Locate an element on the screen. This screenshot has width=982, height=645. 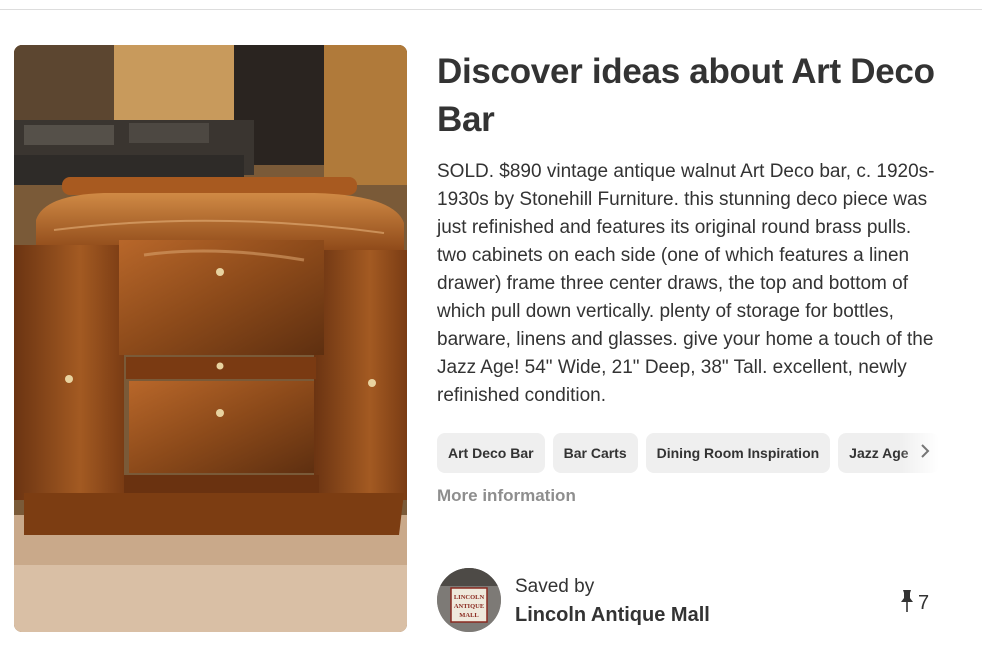
tag-dining-room-inspiration: Dining Room Inspiration is located at coordinates (738, 453).